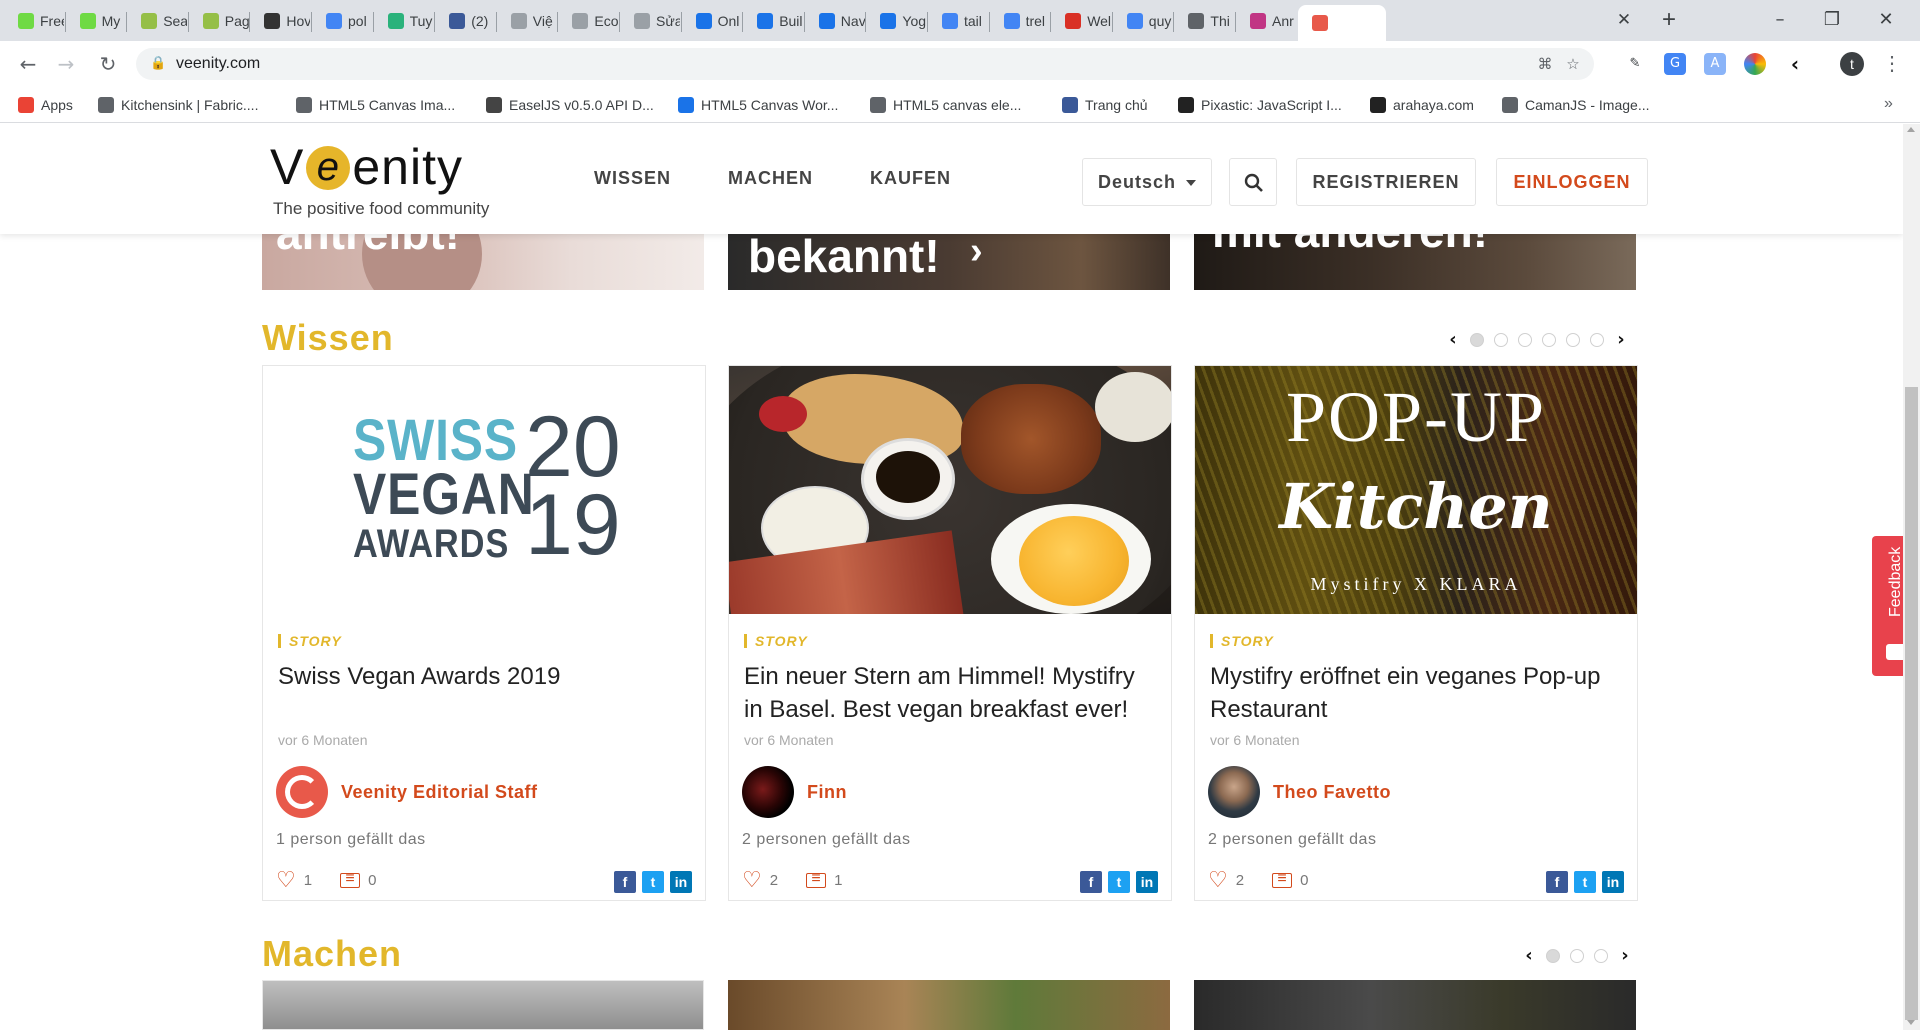 The image size is (1920, 1030). I want to click on eyedropper-extension-icon: ✎, so click(1635, 64).